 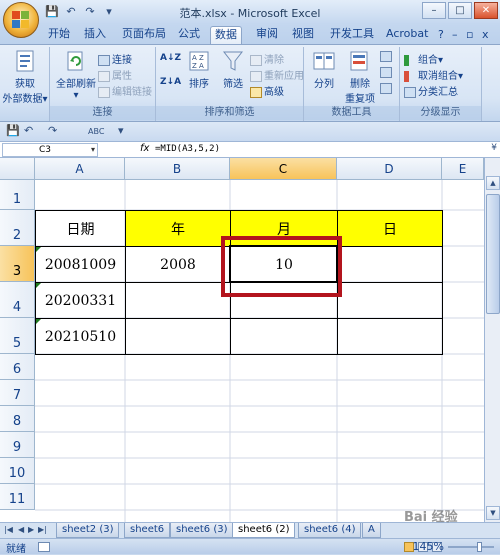 I want to click on table-cell-b4, so click(x=178, y=300).